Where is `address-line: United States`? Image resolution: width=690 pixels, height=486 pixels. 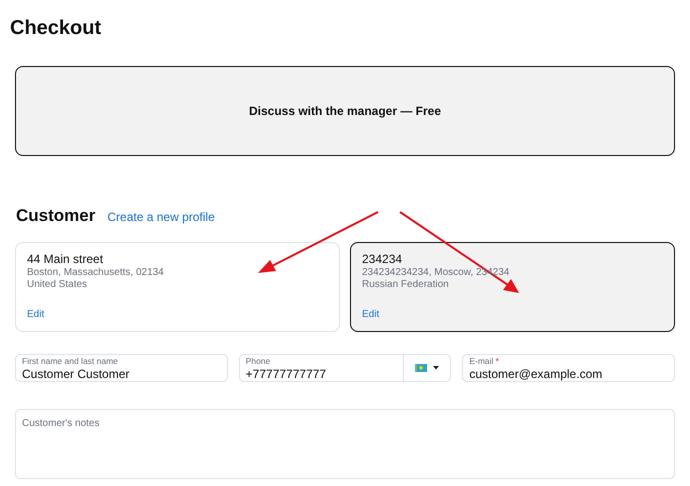
address-line: United States is located at coordinates (57, 284).